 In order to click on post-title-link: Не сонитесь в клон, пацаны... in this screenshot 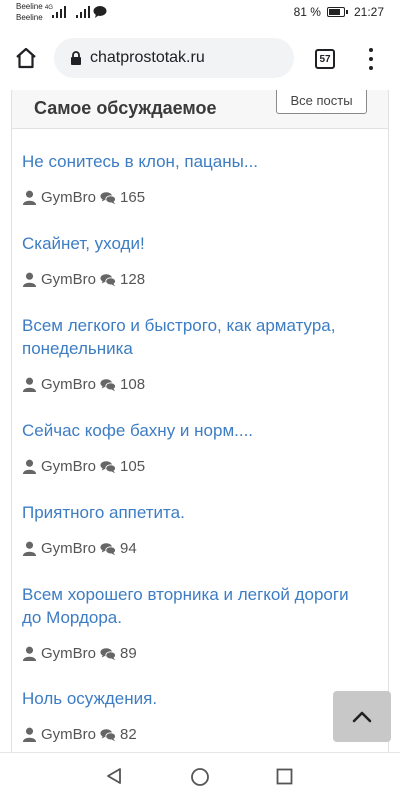, I will do `click(187, 161)`.